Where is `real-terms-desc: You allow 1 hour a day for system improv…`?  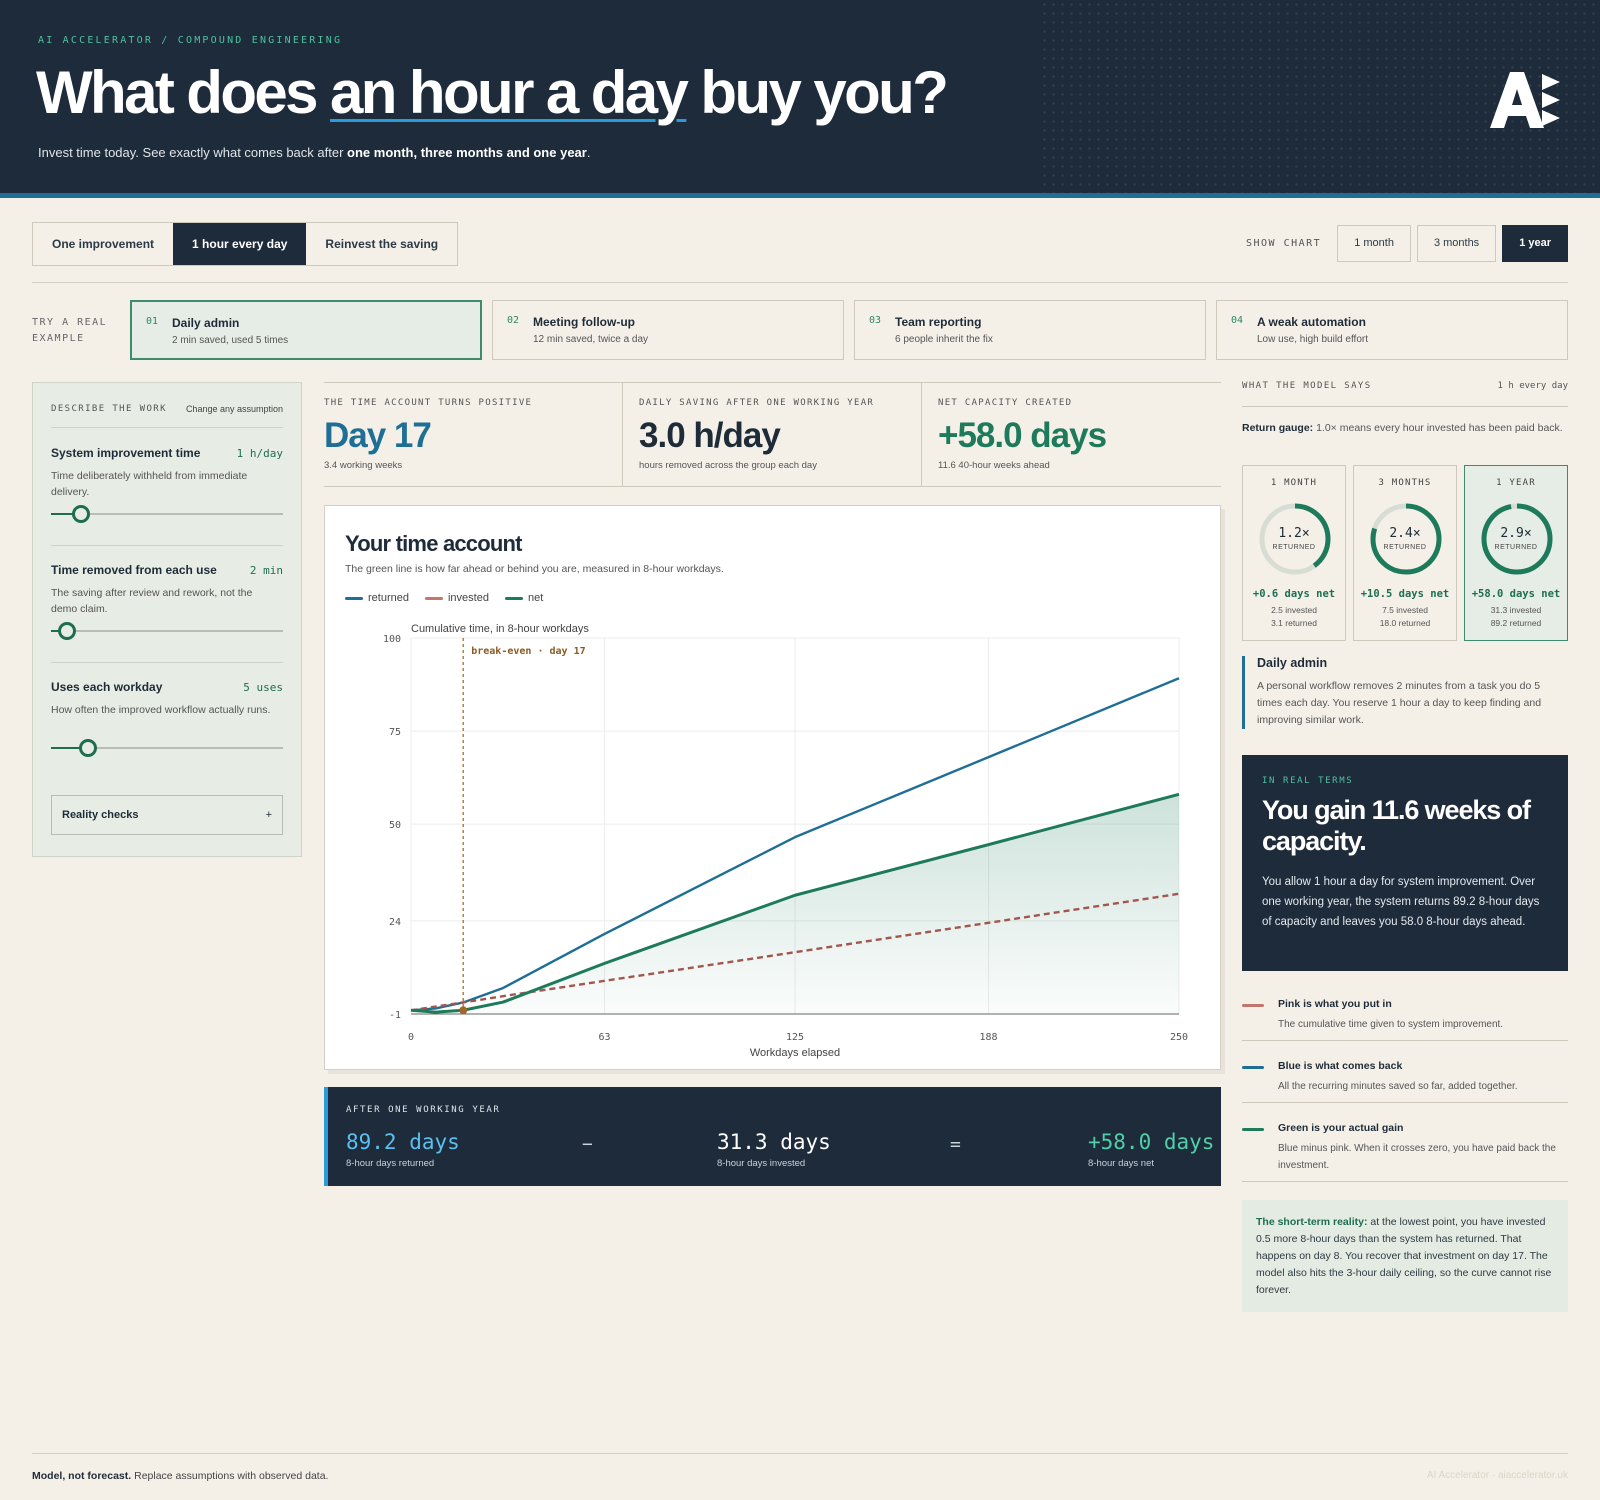 real-terms-desc: You allow 1 hour a day for system improv… is located at coordinates (1401, 902).